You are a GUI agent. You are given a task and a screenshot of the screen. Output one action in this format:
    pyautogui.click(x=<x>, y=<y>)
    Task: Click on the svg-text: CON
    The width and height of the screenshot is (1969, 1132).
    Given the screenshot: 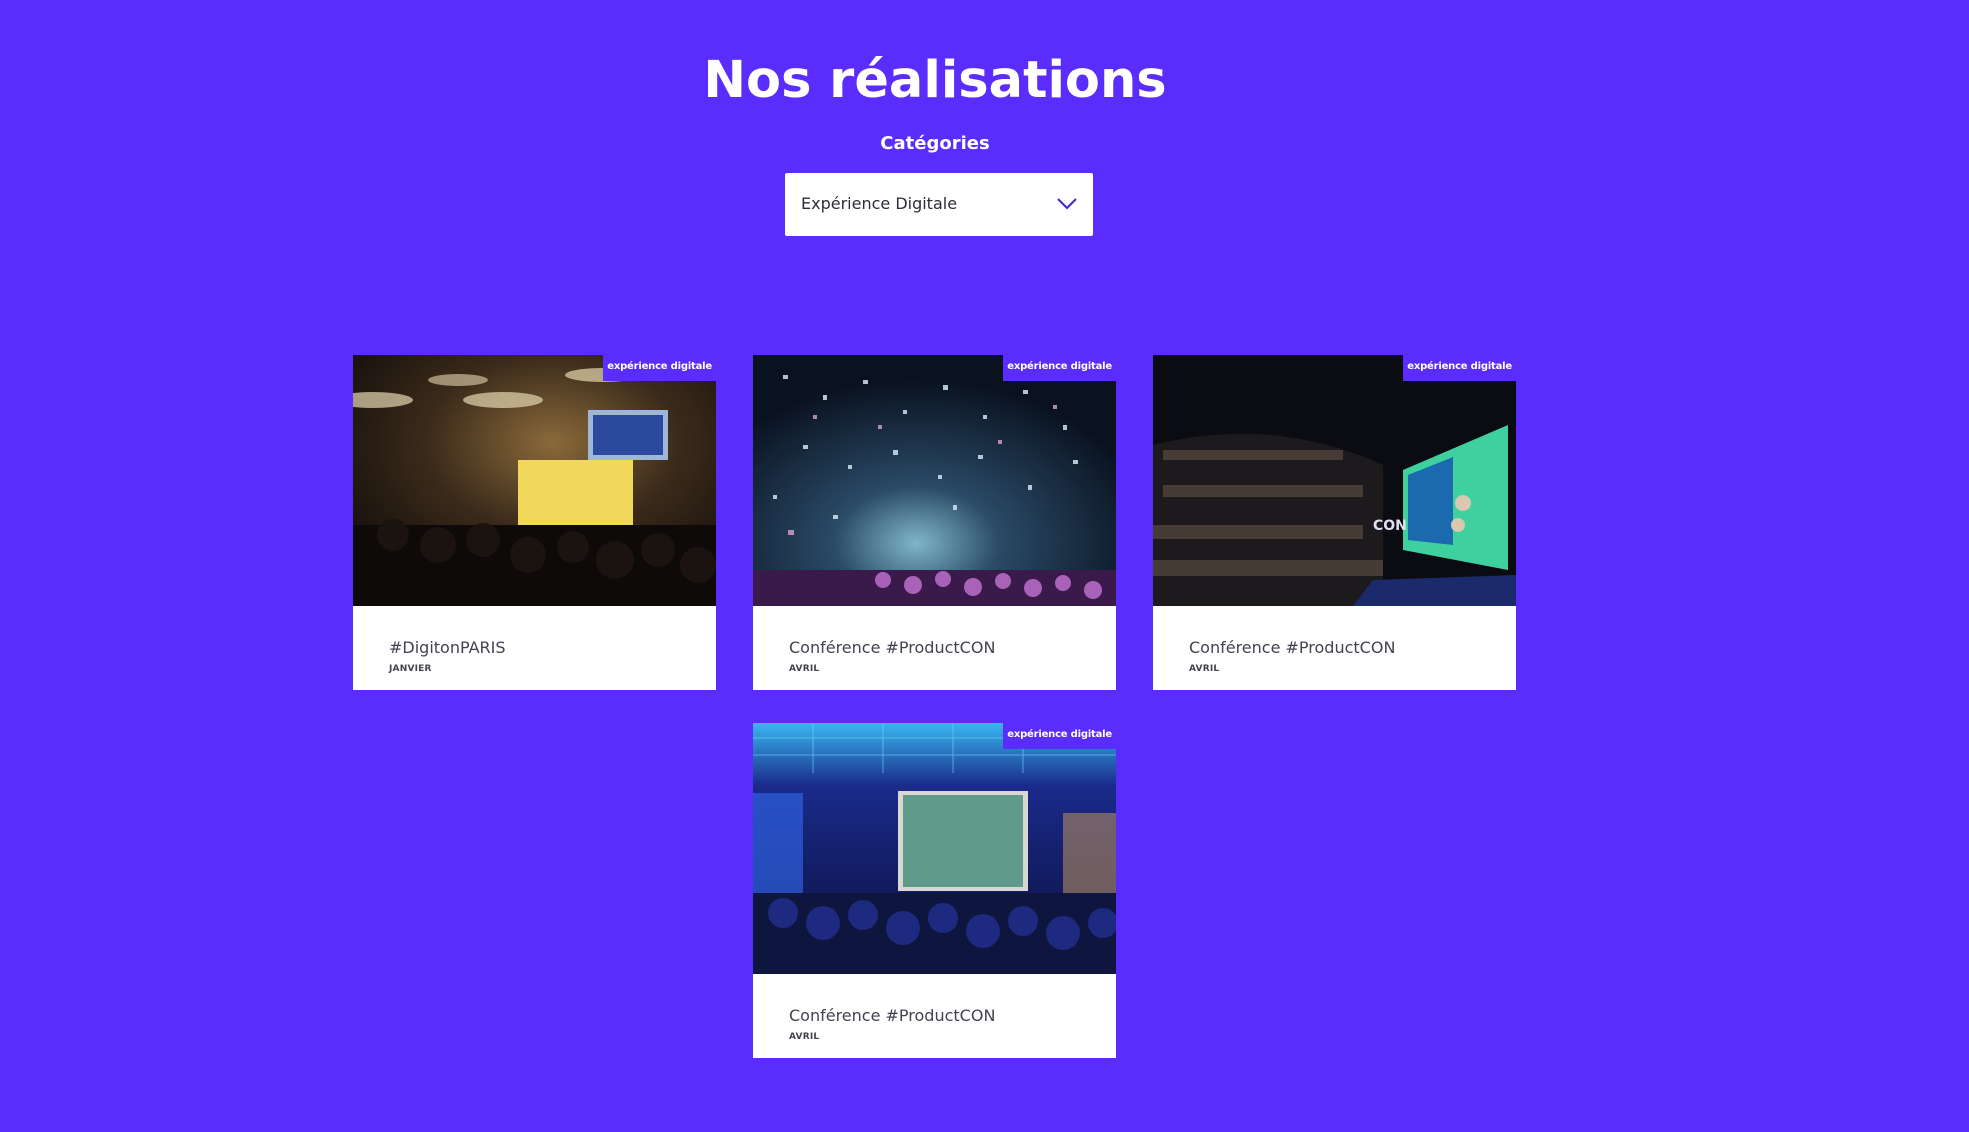 What is the action you would take?
    pyautogui.click(x=1390, y=526)
    